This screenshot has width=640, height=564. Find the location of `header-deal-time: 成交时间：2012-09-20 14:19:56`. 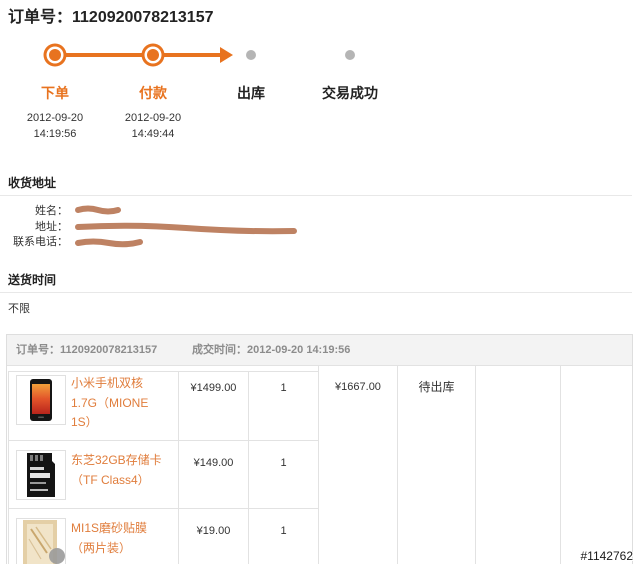

header-deal-time: 成交时间：2012-09-20 14:19:56 is located at coordinates (271, 350).